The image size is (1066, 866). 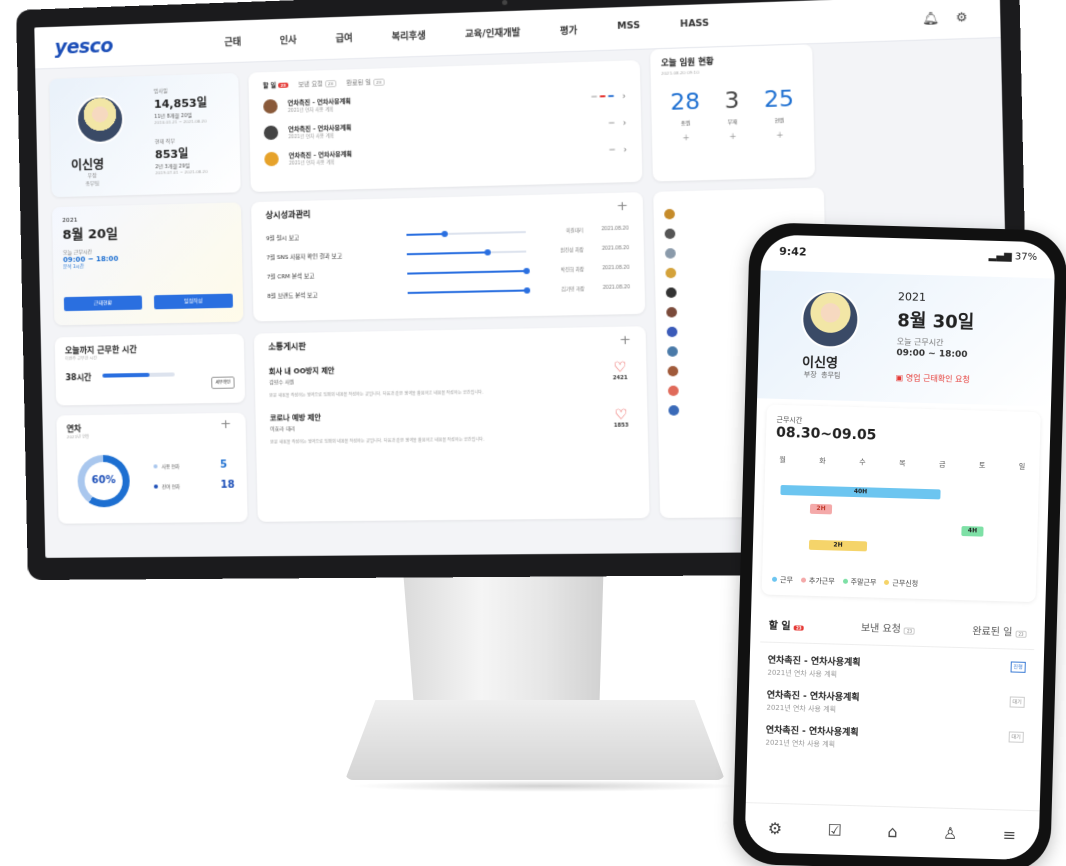 What do you see at coordinates (171, 467) in the screenshot?
I see `leave-used-label: 사용 연차` at bounding box center [171, 467].